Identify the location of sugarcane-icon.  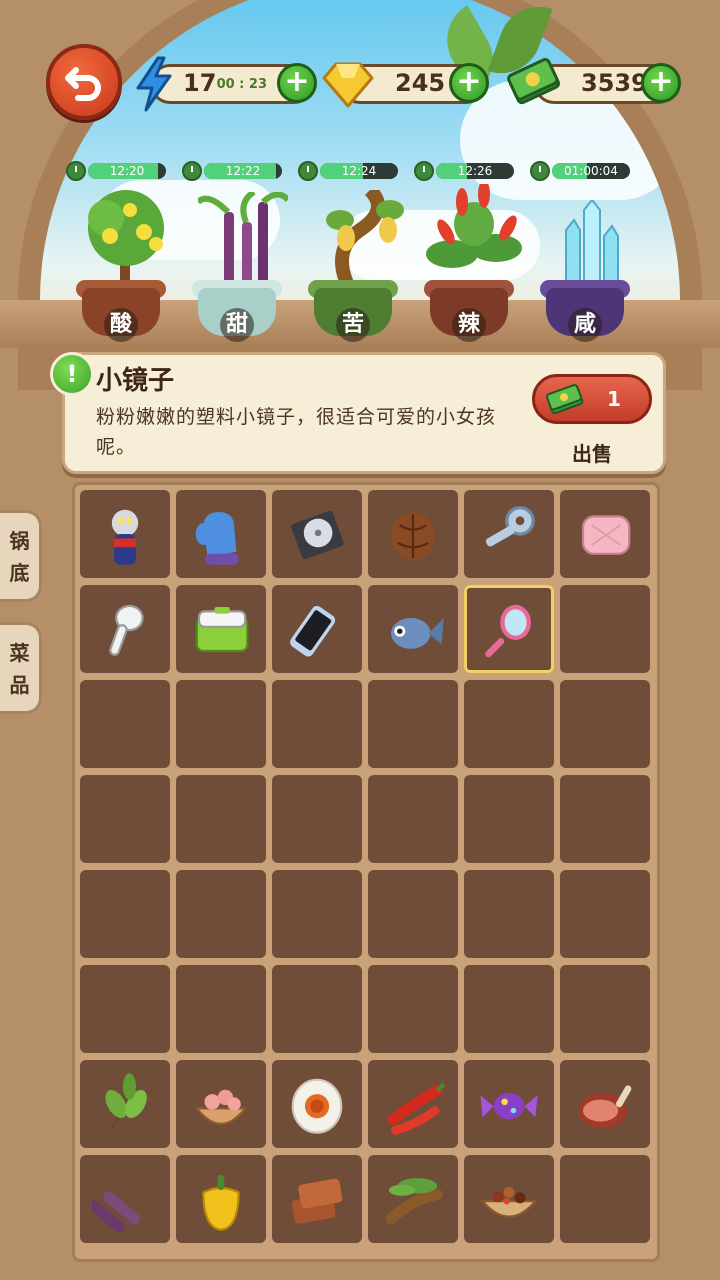
(125, 1199).